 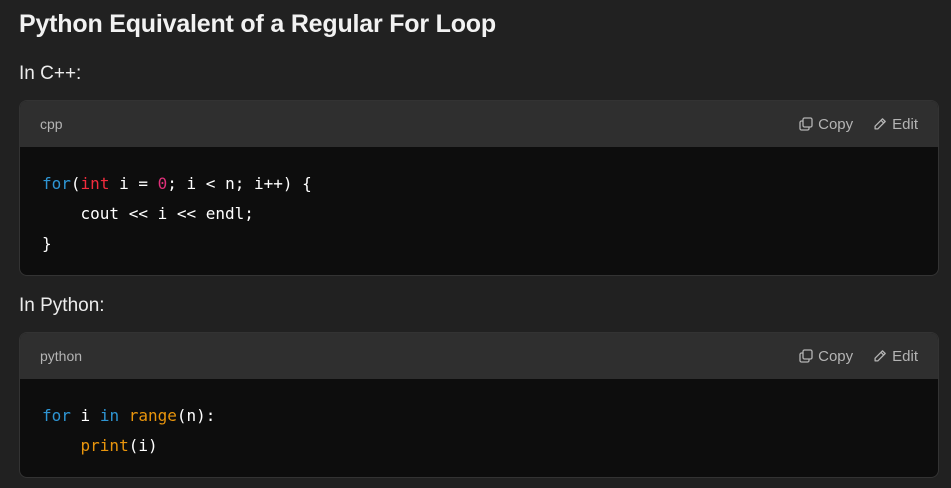 I want to click on code-block-header: cpp Copy Edit, so click(x=479, y=124).